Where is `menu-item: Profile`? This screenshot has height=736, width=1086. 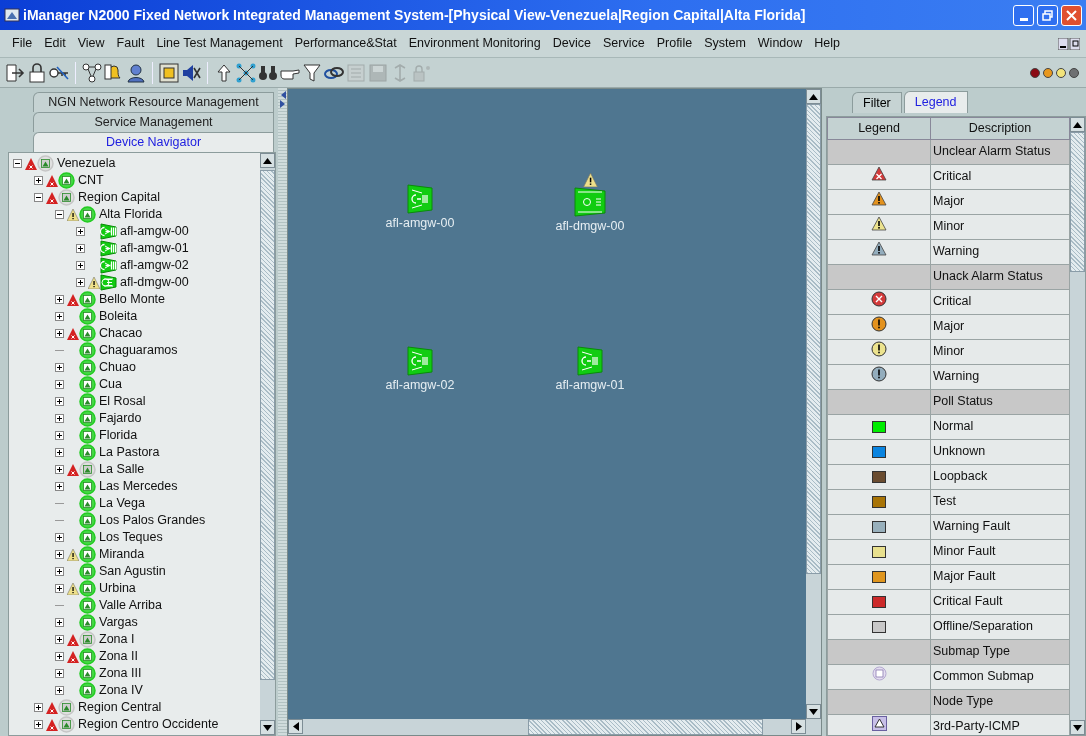
menu-item: Profile is located at coordinates (674, 43).